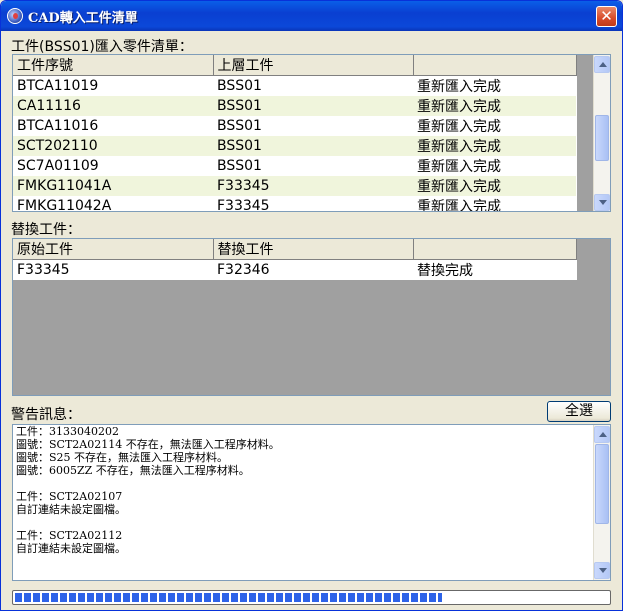 Image resolution: width=623 pixels, height=611 pixels. I want to click on replace-header-row: 原始工件 替換工件, so click(295, 249).